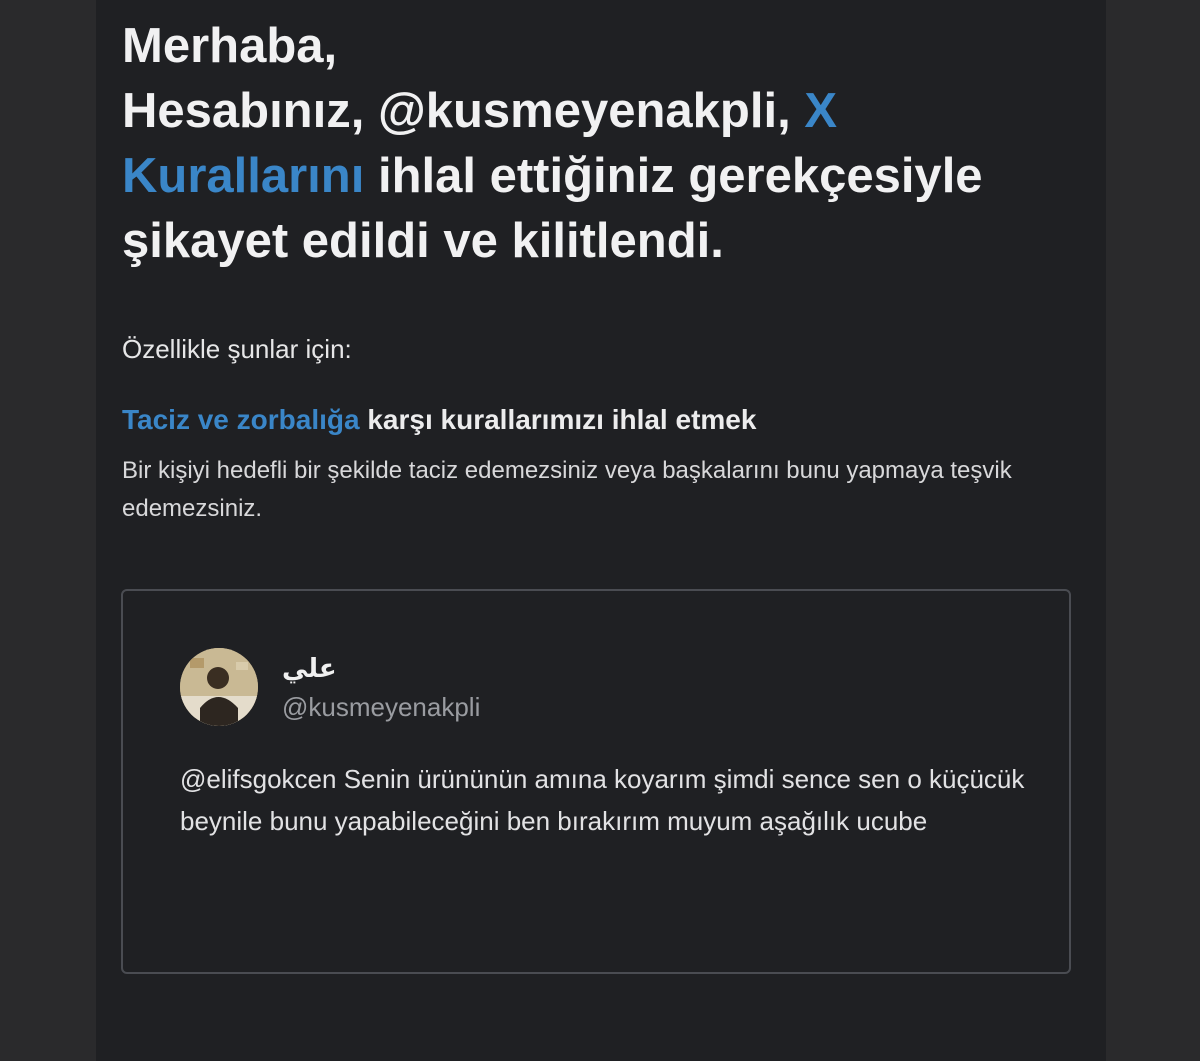 Image resolution: width=1200 pixels, height=1061 pixels. What do you see at coordinates (558, 419) in the screenshot?
I see `rule-title-suffix: karşı kurallarımızı ihlal etmek` at bounding box center [558, 419].